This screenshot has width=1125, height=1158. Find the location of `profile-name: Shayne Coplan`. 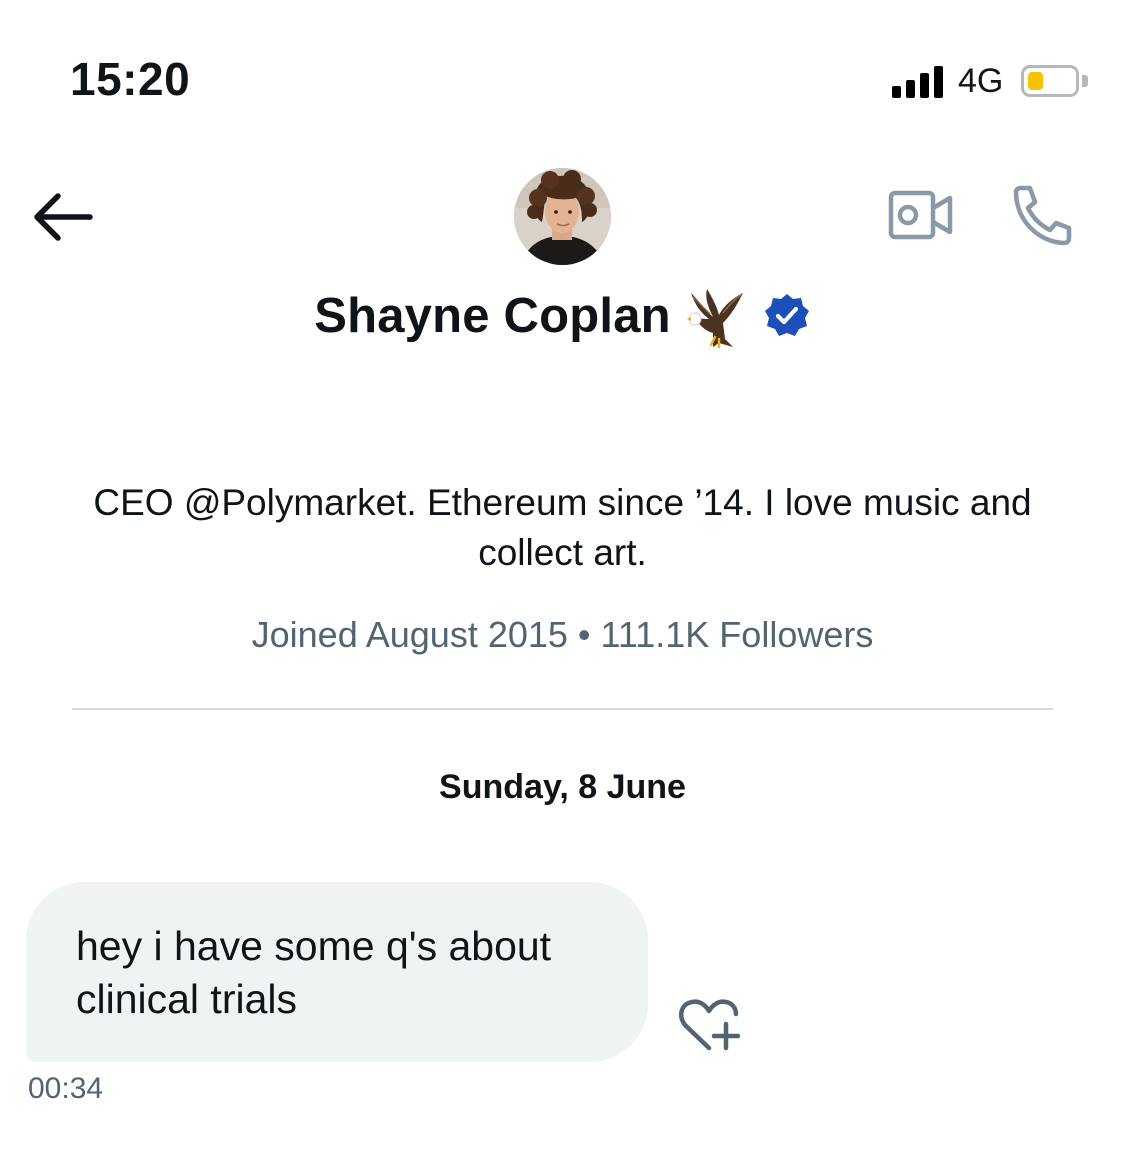

profile-name: Shayne Coplan is located at coordinates (492, 316).